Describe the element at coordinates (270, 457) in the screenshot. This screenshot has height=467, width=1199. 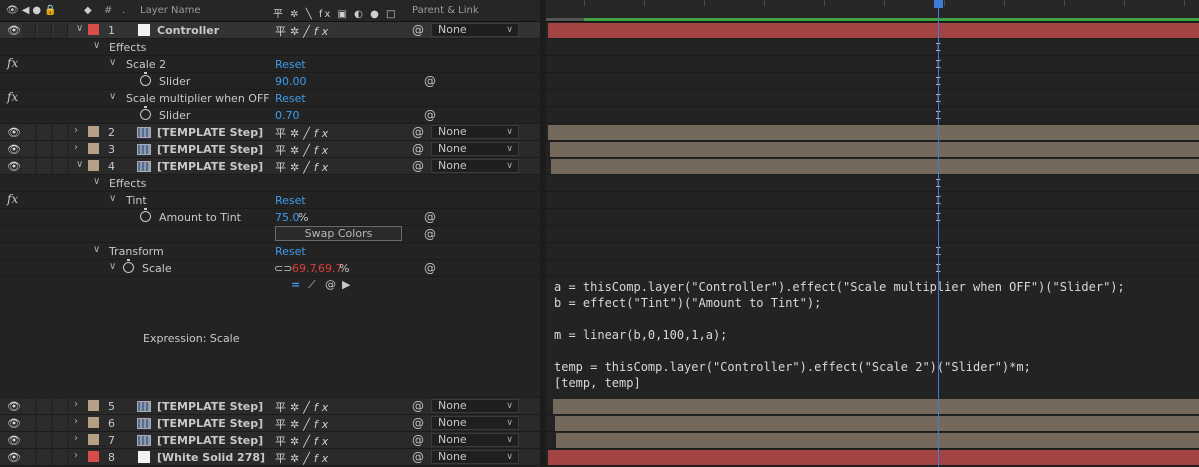
I see `layer-row: 👁 › 8 [White Solid 278] 平✲╱fx @ None ∨` at that location.